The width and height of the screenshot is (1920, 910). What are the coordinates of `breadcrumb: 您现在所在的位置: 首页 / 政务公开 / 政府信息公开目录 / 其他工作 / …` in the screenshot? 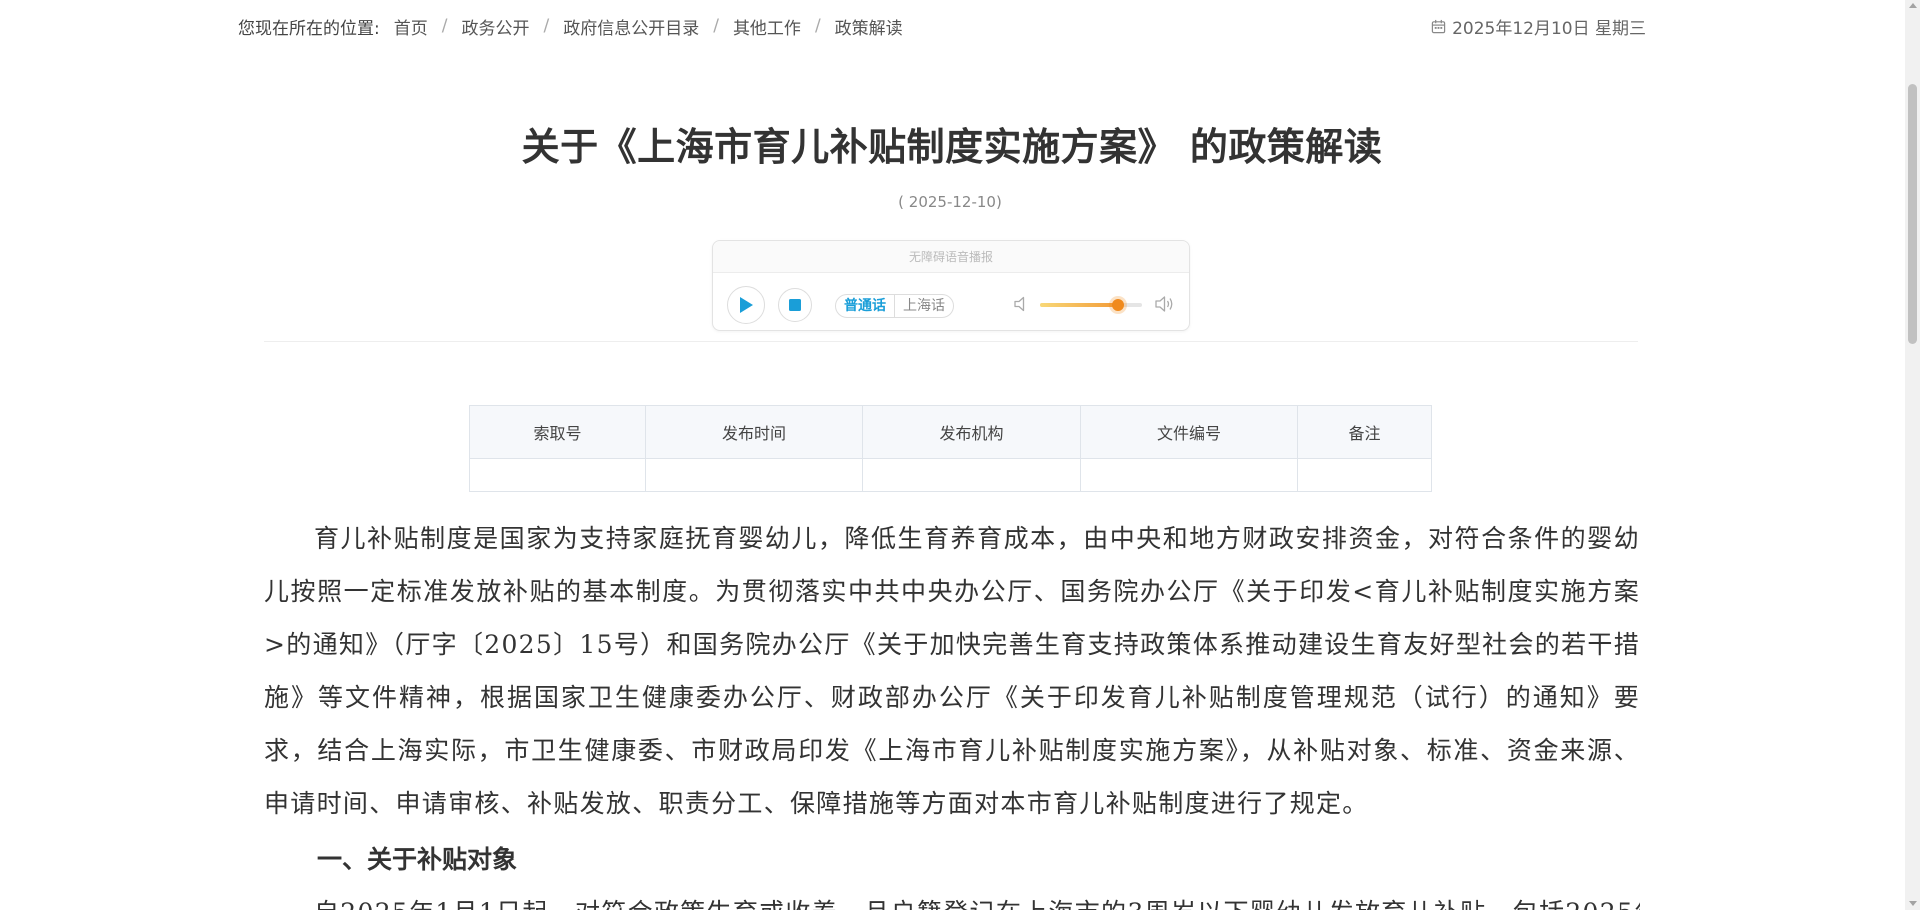 It's located at (570, 26).